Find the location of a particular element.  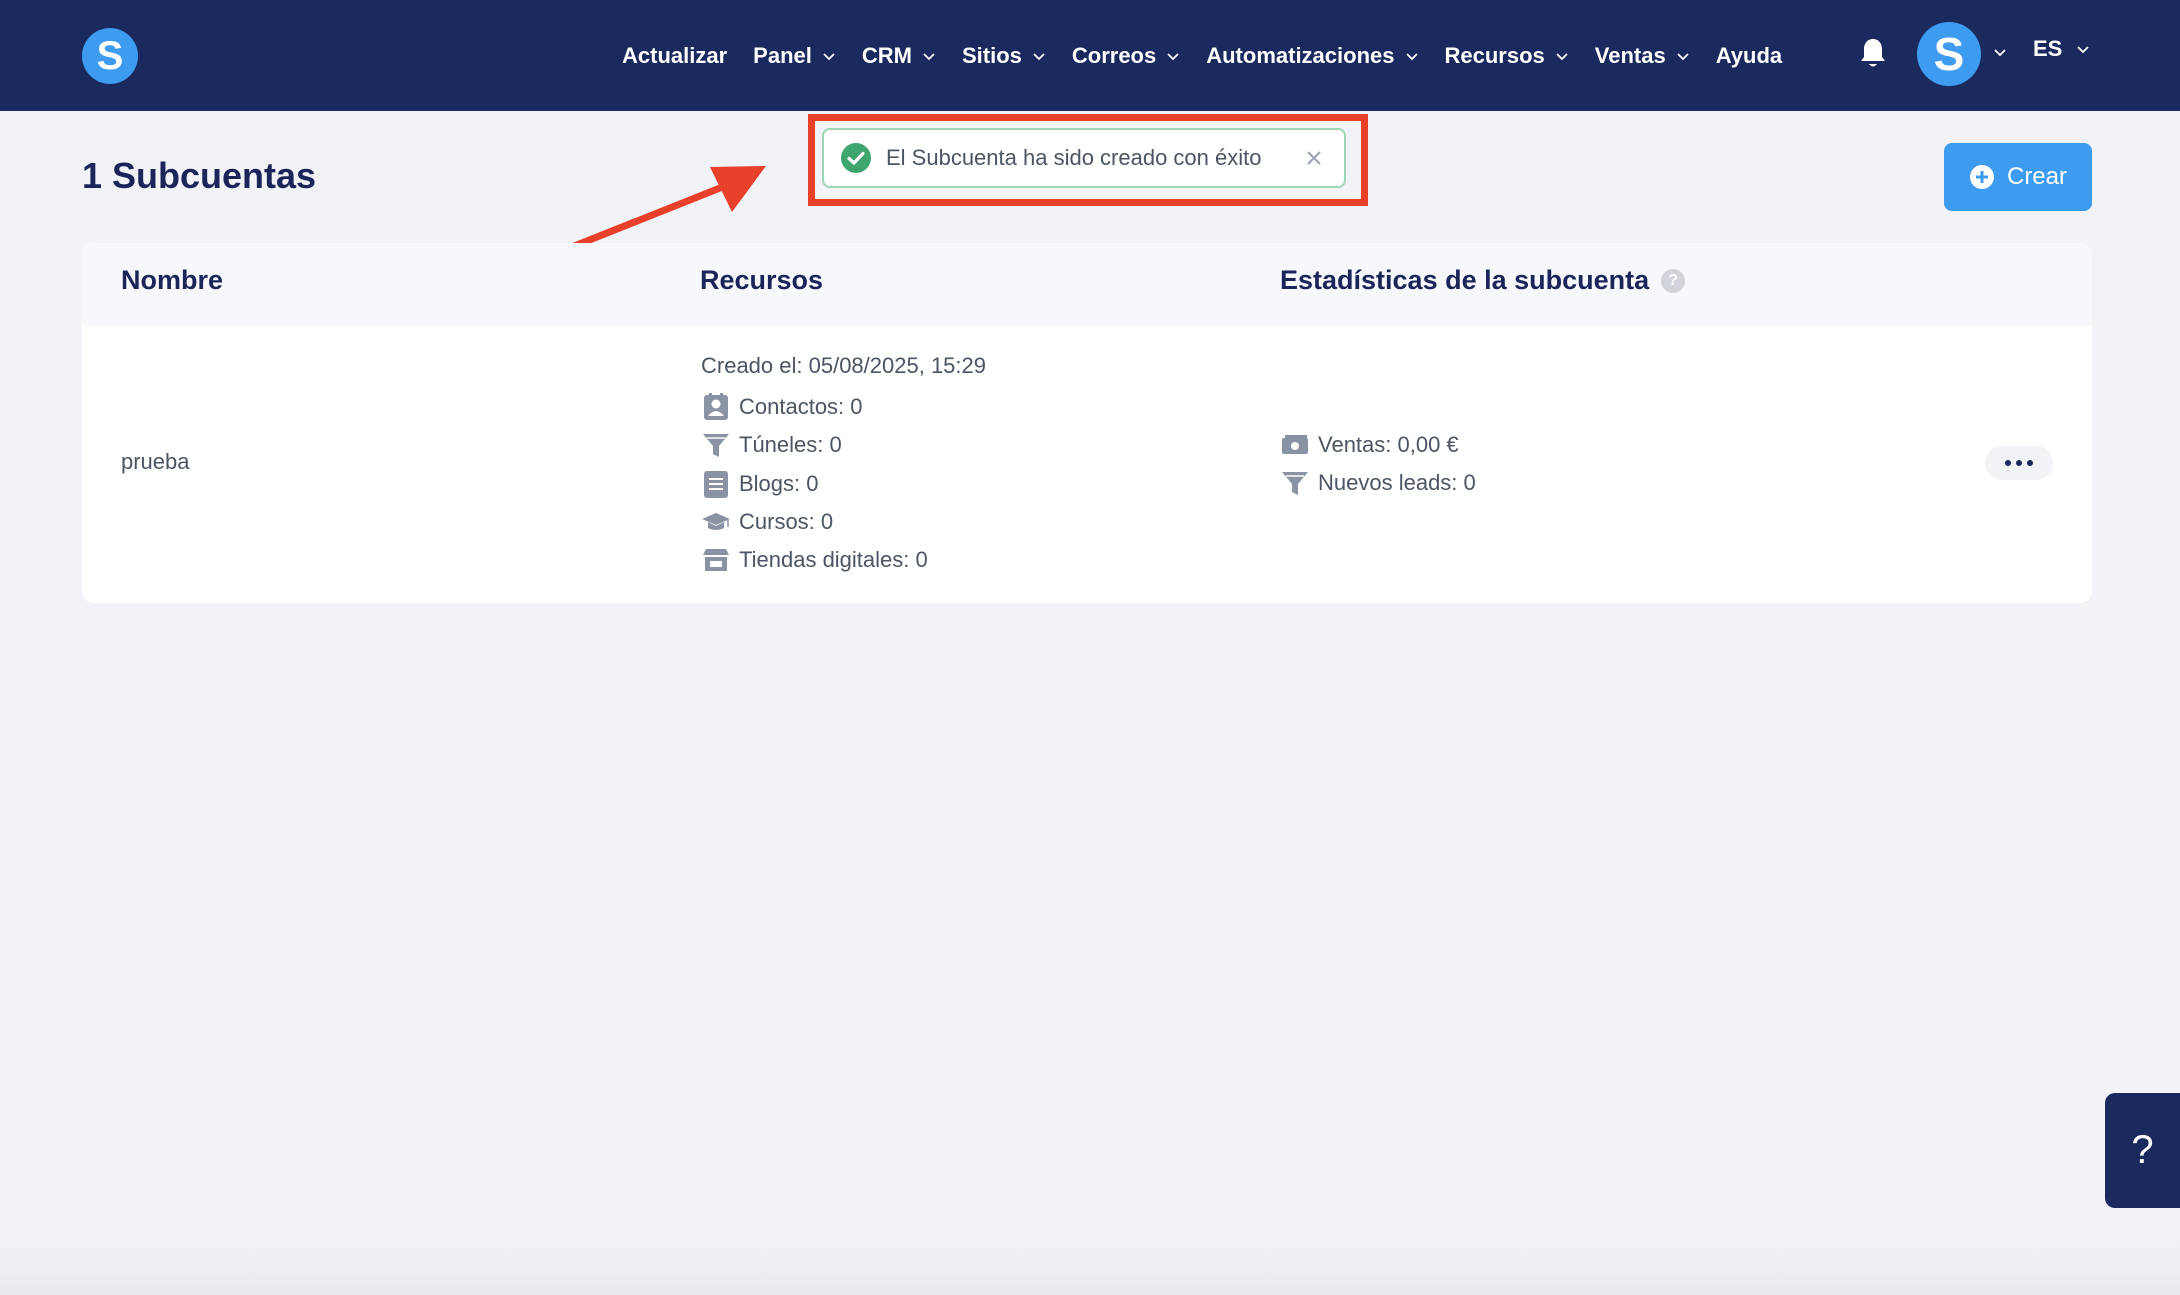

floating-help-button: ? is located at coordinates (2142, 1150).